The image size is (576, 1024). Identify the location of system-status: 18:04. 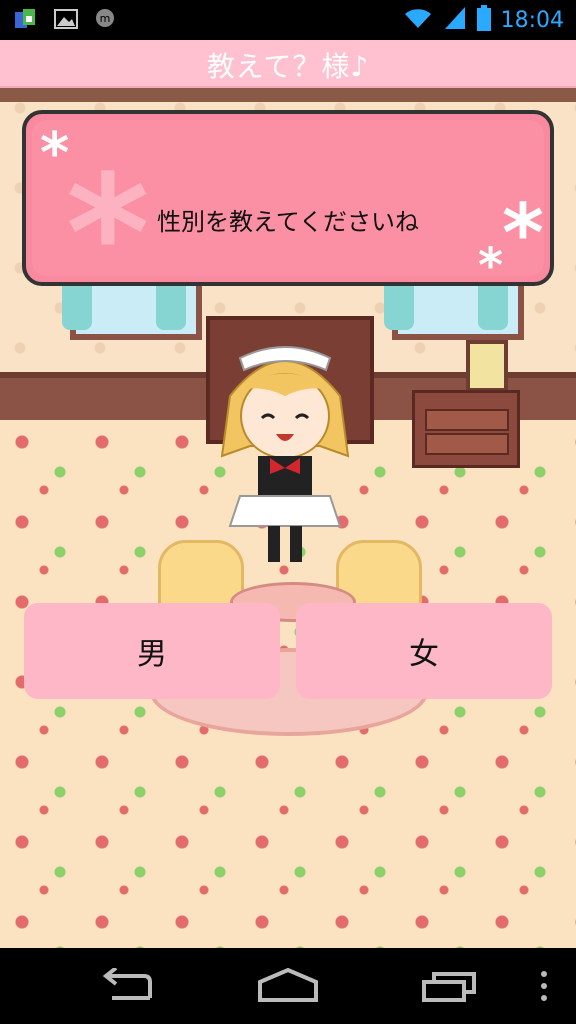
(483, 20).